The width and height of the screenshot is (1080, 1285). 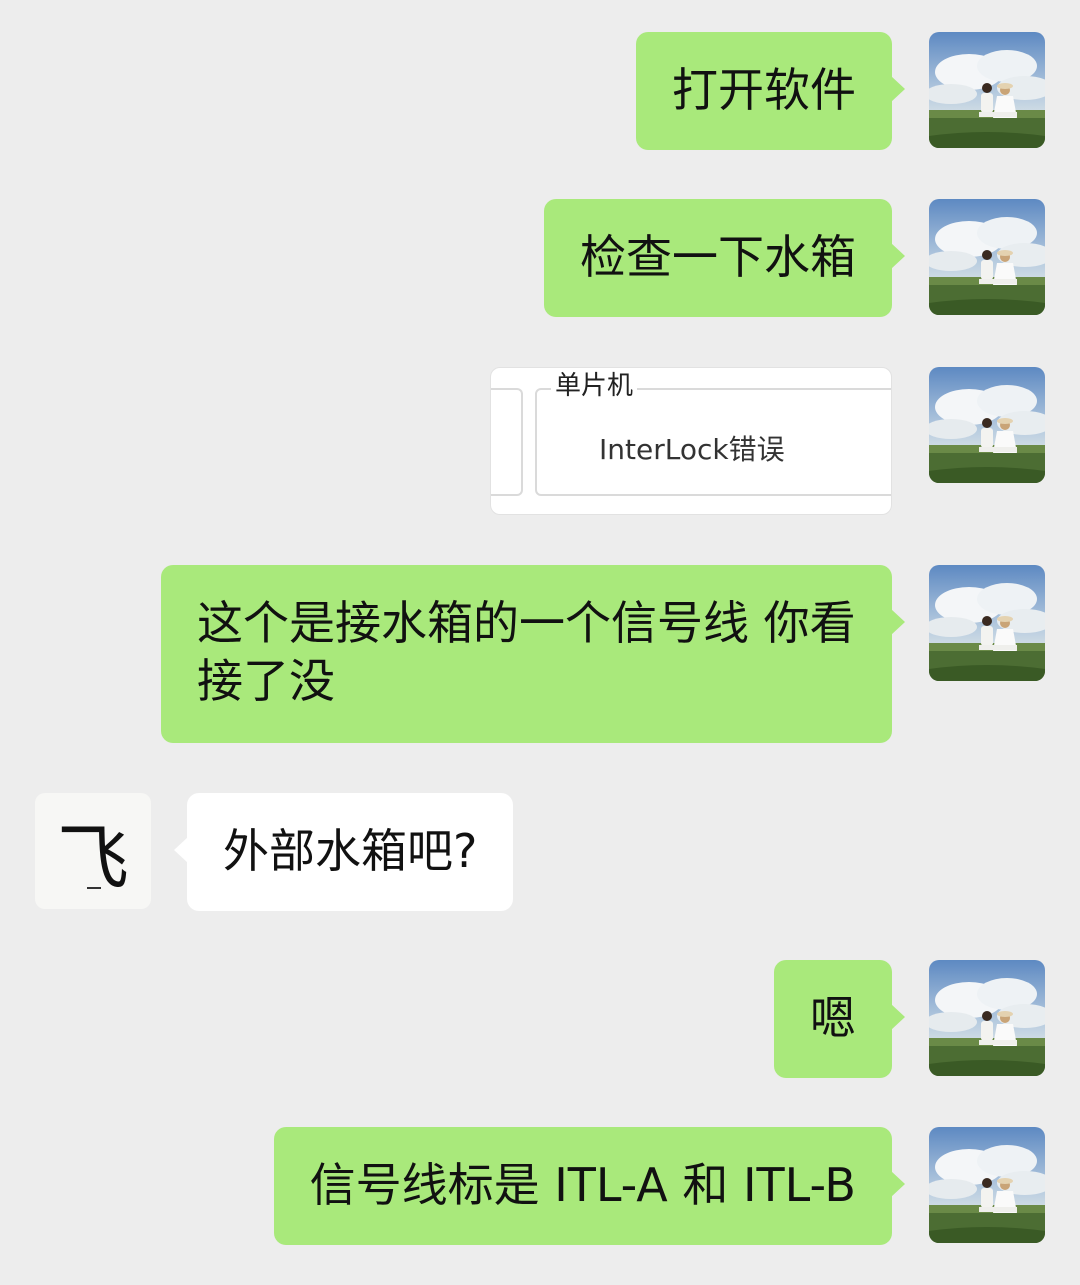 I want to click on groupbox-title: 单片机, so click(x=594, y=386).